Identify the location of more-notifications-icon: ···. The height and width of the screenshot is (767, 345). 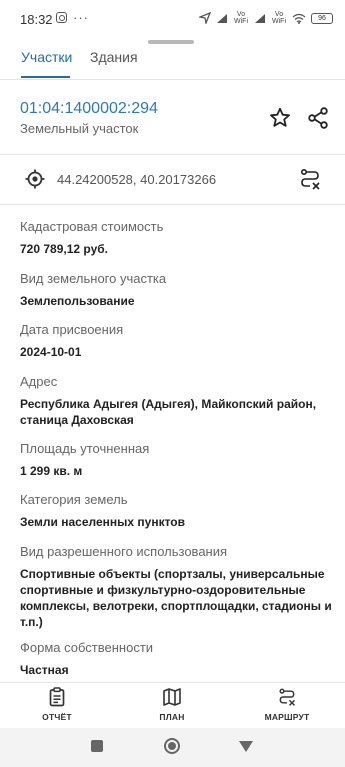
(81, 17).